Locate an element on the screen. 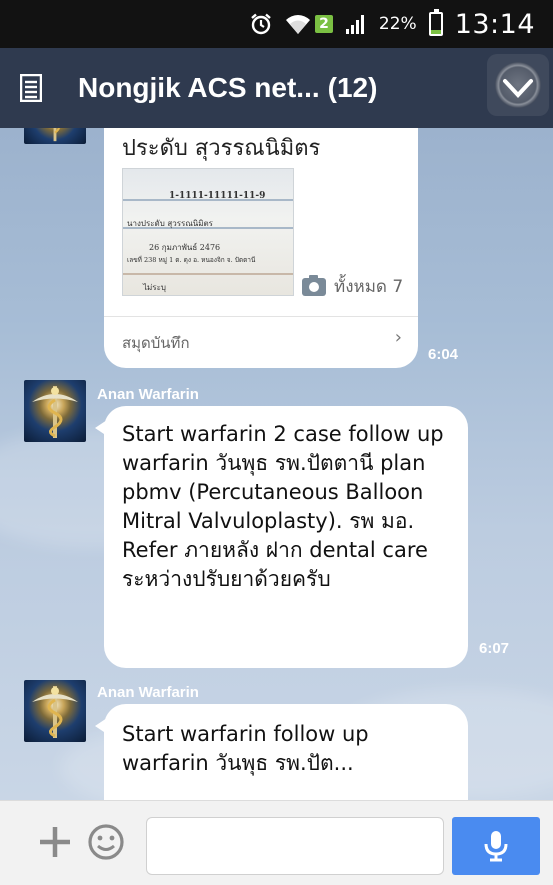  photo-count: ทั้งหมด 7 is located at coordinates (352, 286).